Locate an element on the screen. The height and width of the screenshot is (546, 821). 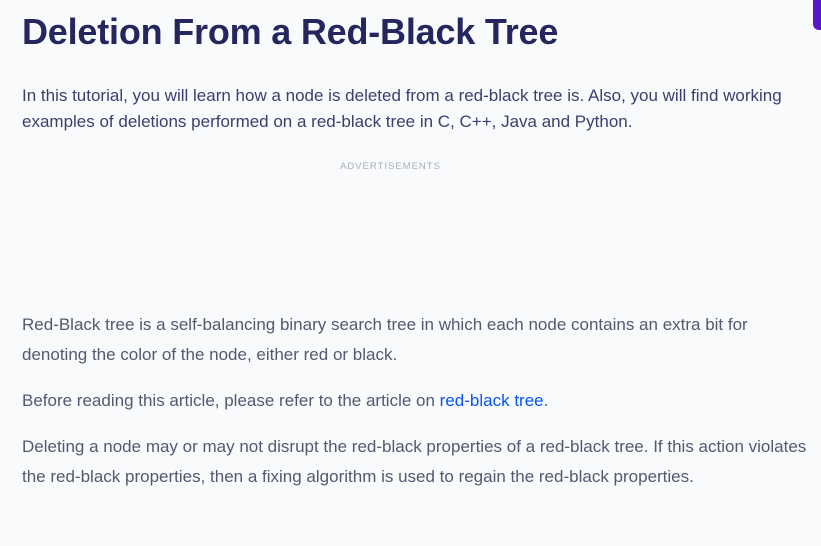
paragraph-prerequisite-end: . is located at coordinates (546, 400).